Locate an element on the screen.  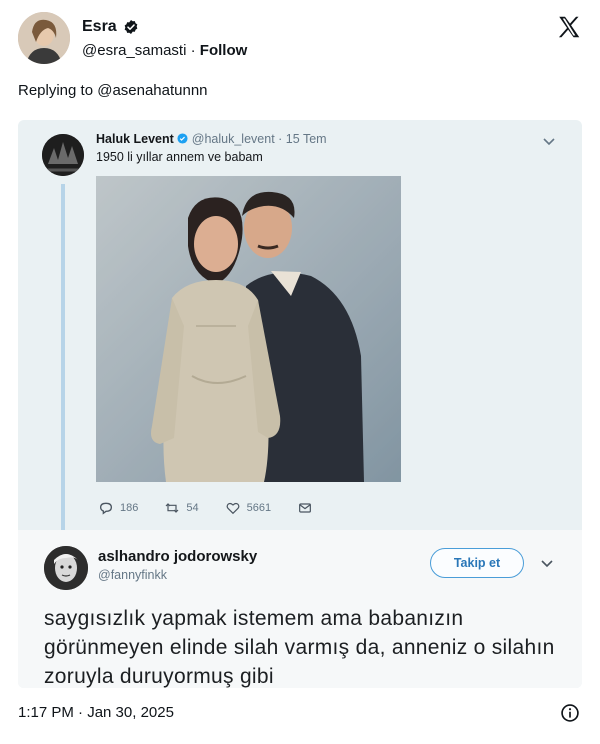
retweet-count: 54 is located at coordinates (192, 508).